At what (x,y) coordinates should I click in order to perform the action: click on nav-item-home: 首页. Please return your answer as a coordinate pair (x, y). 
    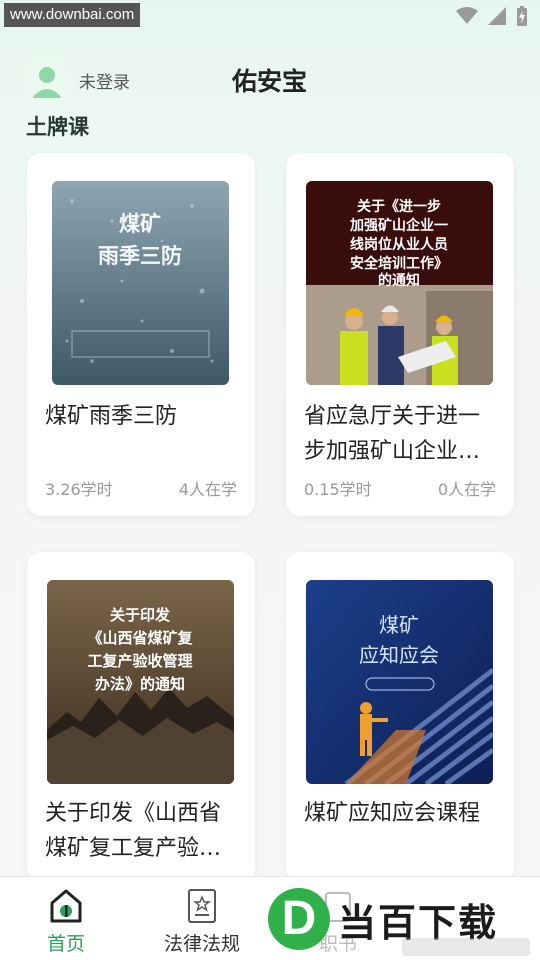
    Looking at the image, I should click on (66, 918).